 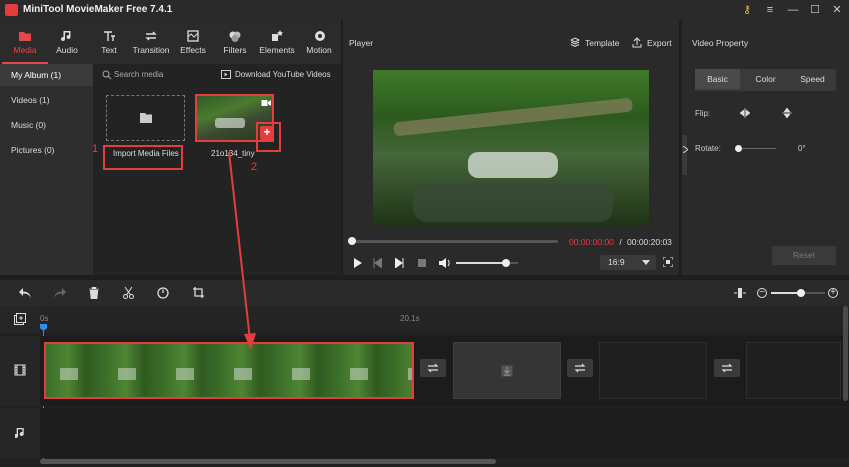 I want to click on nav-text: Text, so click(x=109, y=42).